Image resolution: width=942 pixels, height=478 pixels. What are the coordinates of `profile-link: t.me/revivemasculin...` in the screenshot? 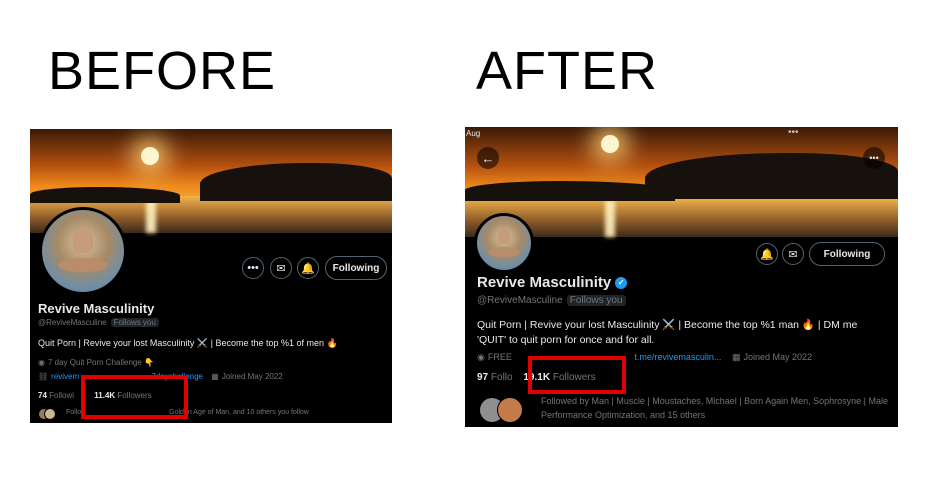 It's located at (677, 357).